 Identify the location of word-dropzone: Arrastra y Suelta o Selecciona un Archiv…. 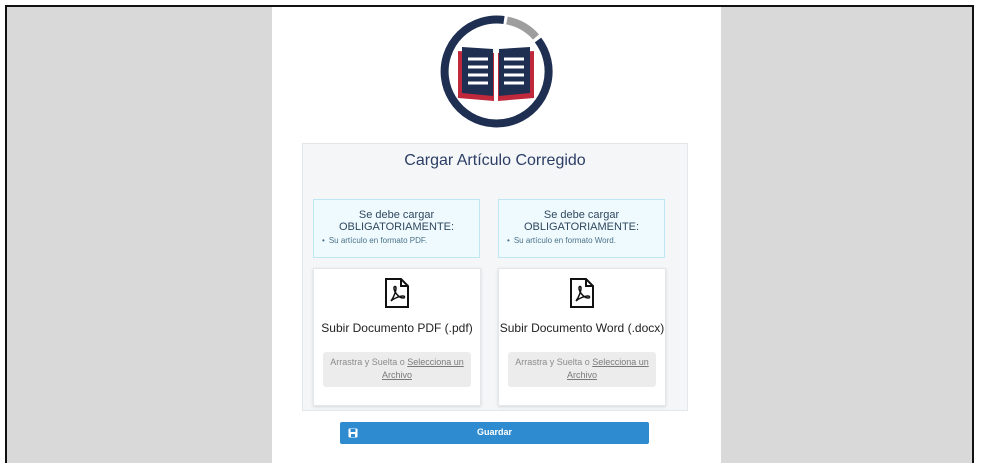
(582, 369).